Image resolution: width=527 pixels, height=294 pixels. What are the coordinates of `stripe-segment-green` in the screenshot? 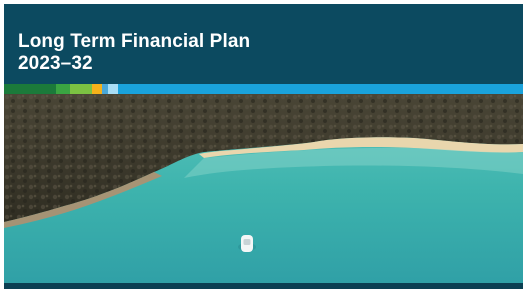 It's located at (63, 89).